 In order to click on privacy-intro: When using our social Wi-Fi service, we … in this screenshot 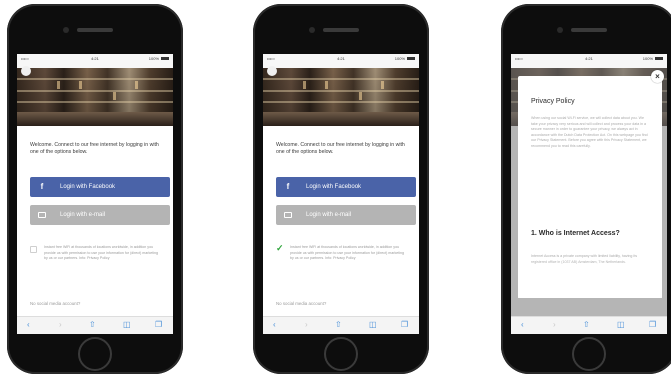, I will do `click(589, 132)`.